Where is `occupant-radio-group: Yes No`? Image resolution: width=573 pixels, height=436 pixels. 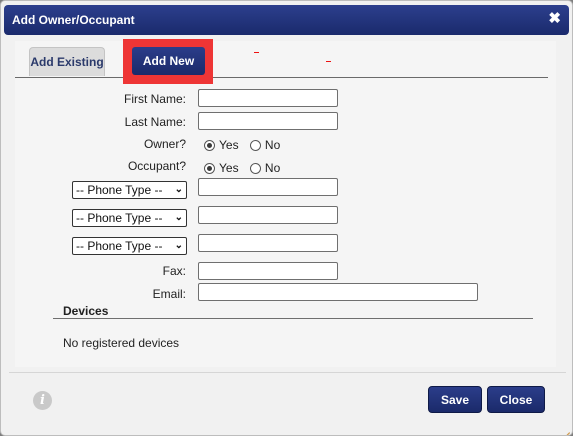 occupant-radio-group: Yes No is located at coordinates (246, 169).